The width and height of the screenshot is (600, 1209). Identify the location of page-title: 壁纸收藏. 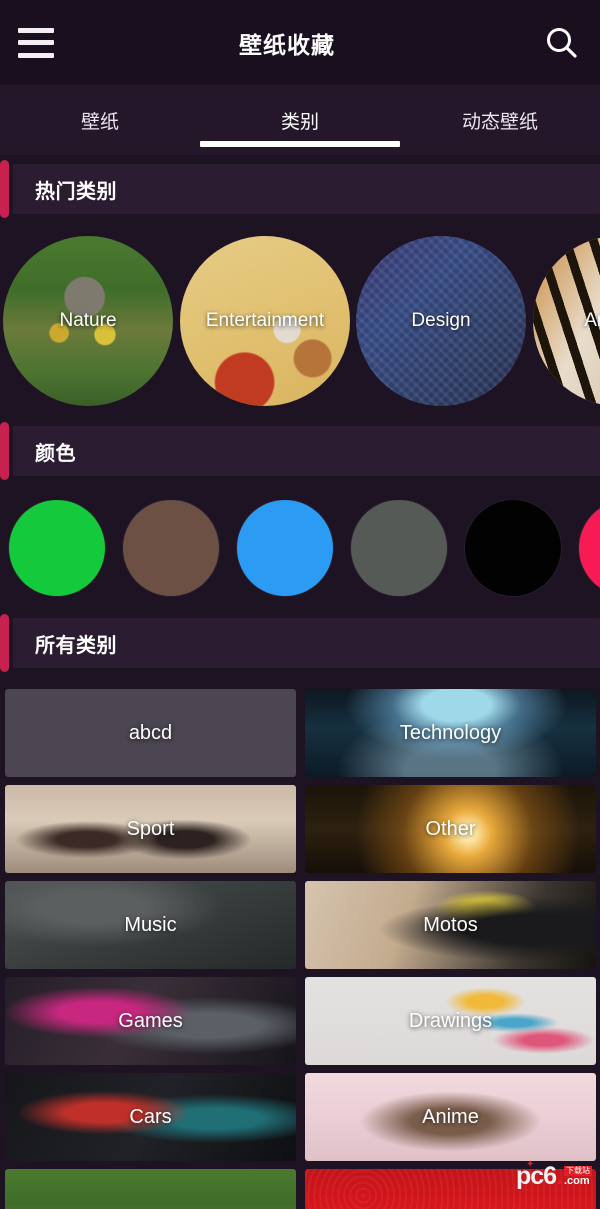
(287, 44).